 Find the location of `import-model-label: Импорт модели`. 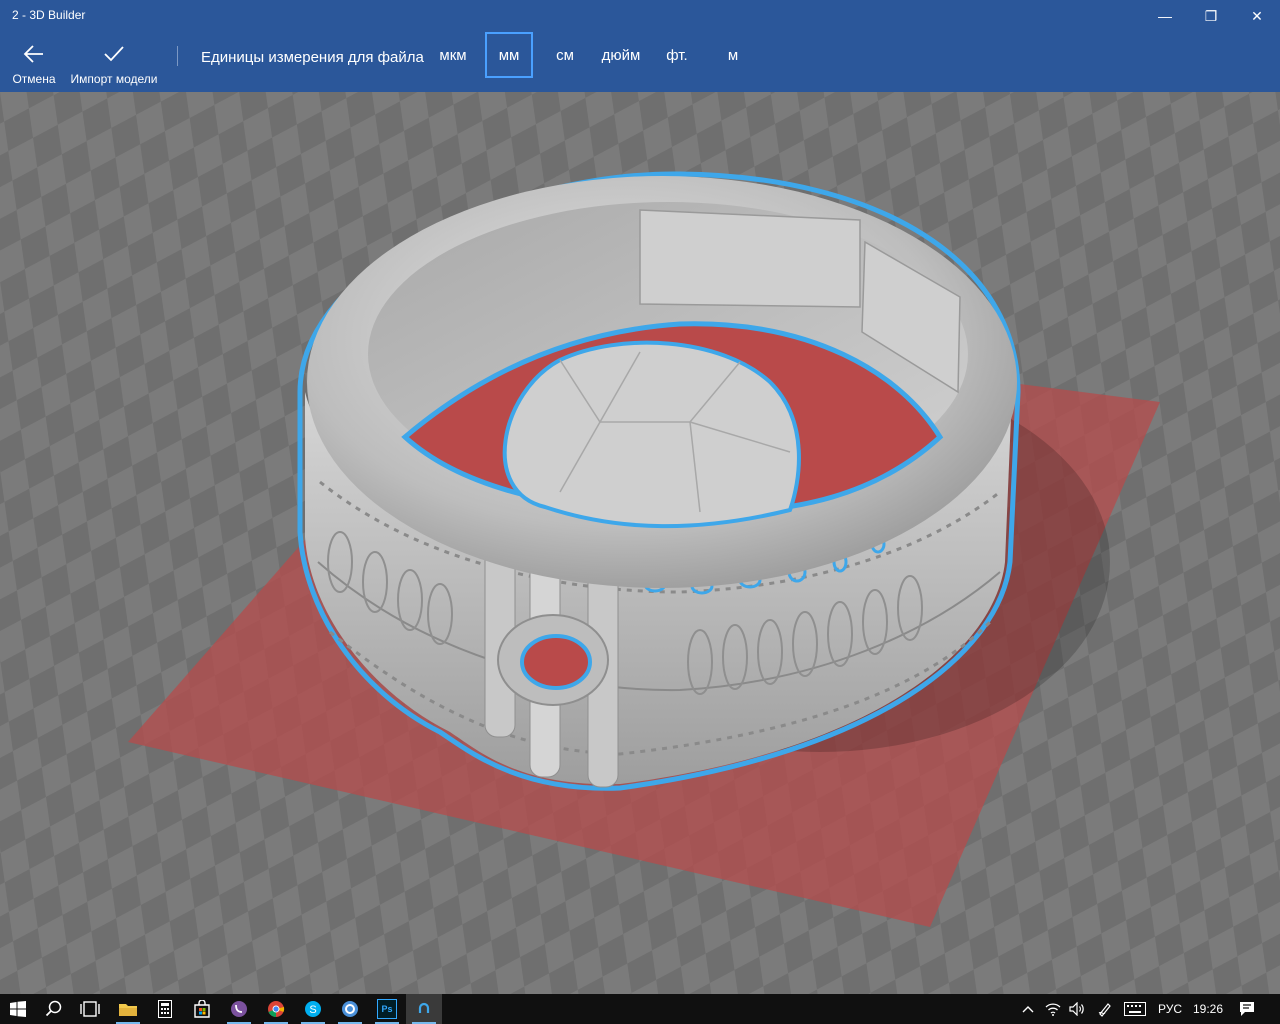

import-model-label: Импорт модели is located at coordinates (114, 79).